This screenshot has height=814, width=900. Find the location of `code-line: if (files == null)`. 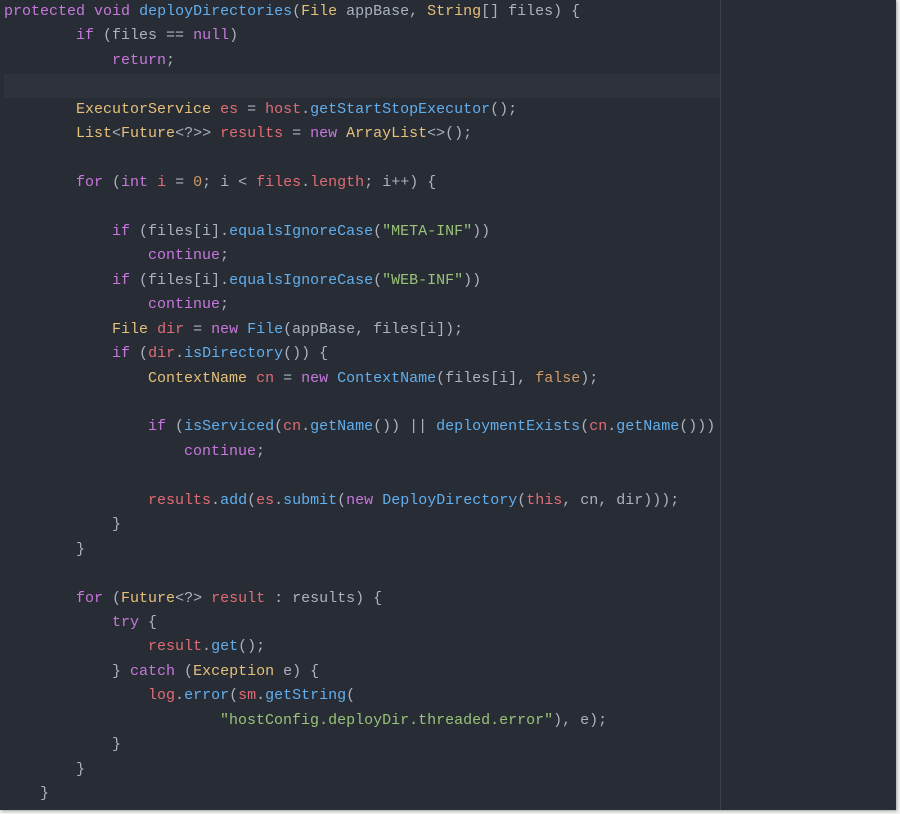

code-line: if (files == null) is located at coordinates (359, 36).